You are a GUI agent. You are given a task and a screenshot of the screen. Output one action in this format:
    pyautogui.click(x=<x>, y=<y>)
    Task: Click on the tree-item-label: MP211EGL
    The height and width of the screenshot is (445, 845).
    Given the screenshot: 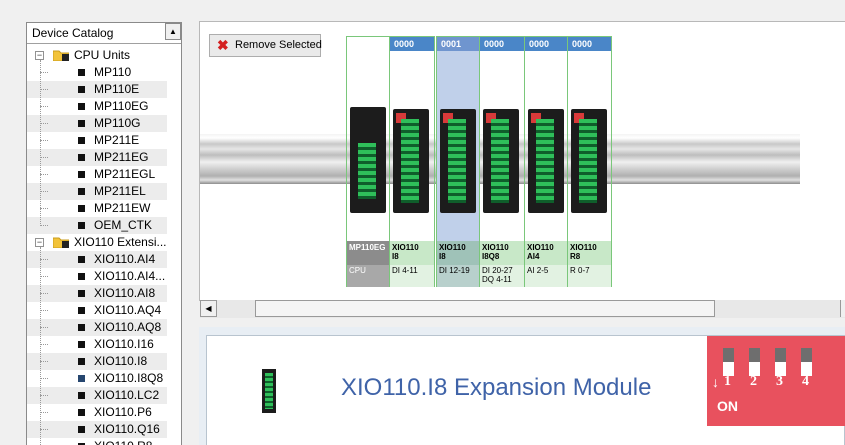 What is the action you would take?
    pyautogui.click(x=125, y=174)
    